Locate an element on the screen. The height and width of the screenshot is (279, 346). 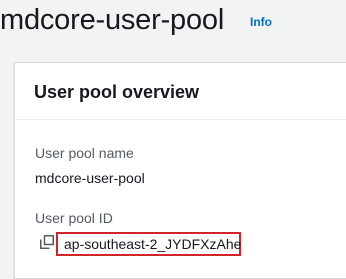
user-pool-name-value: mdcore-user-pool is located at coordinates (90, 178).